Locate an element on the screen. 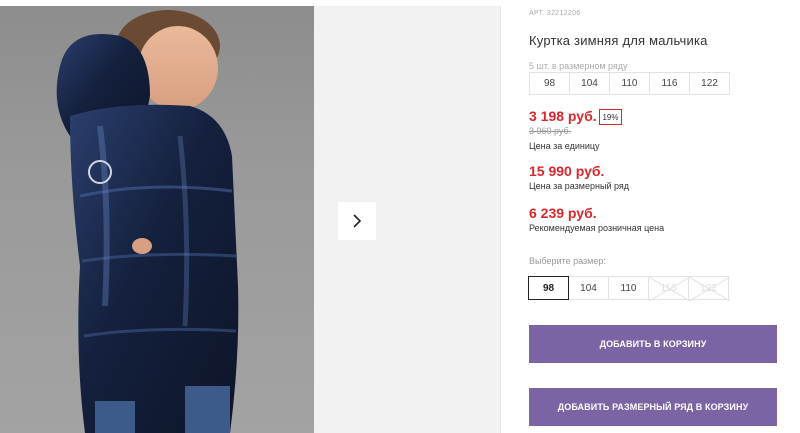 The image size is (800, 433). pack-size-cell: 110 is located at coordinates (629, 83).